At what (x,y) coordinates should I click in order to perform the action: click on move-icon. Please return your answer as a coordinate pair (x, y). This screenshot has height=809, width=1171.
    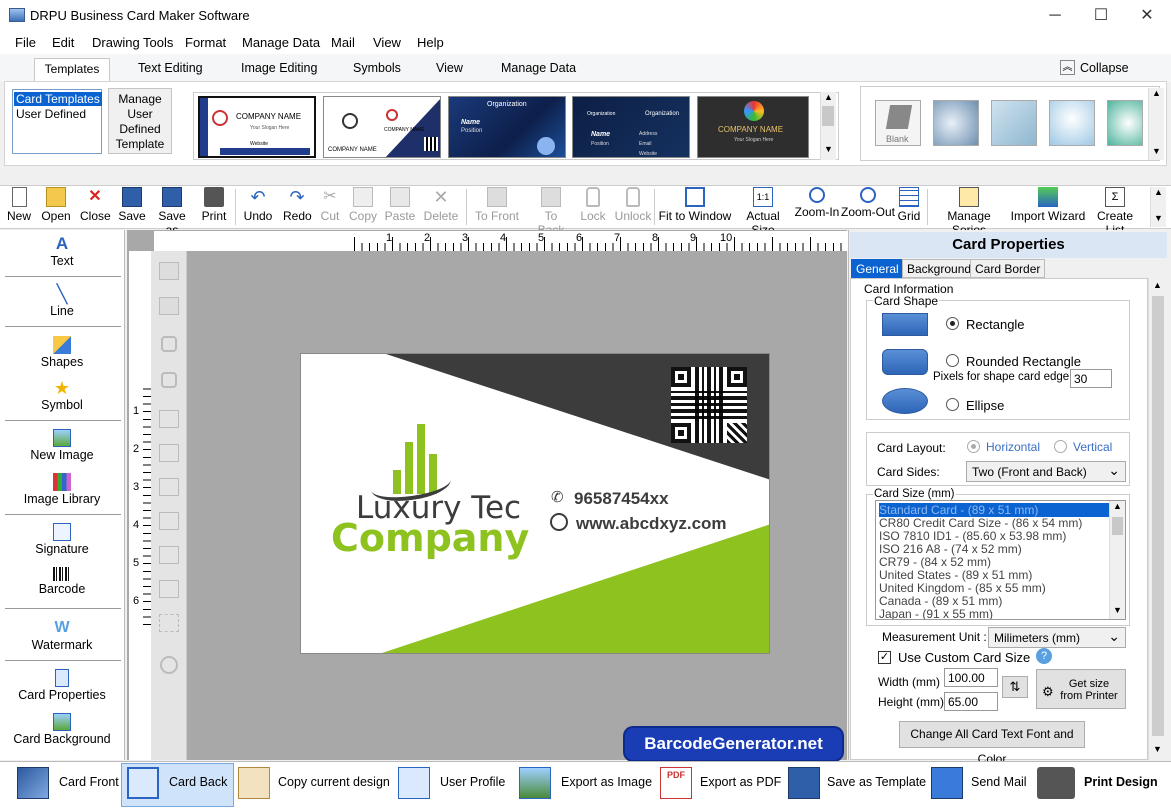
    Looking at the image, I should click on (169, 623).